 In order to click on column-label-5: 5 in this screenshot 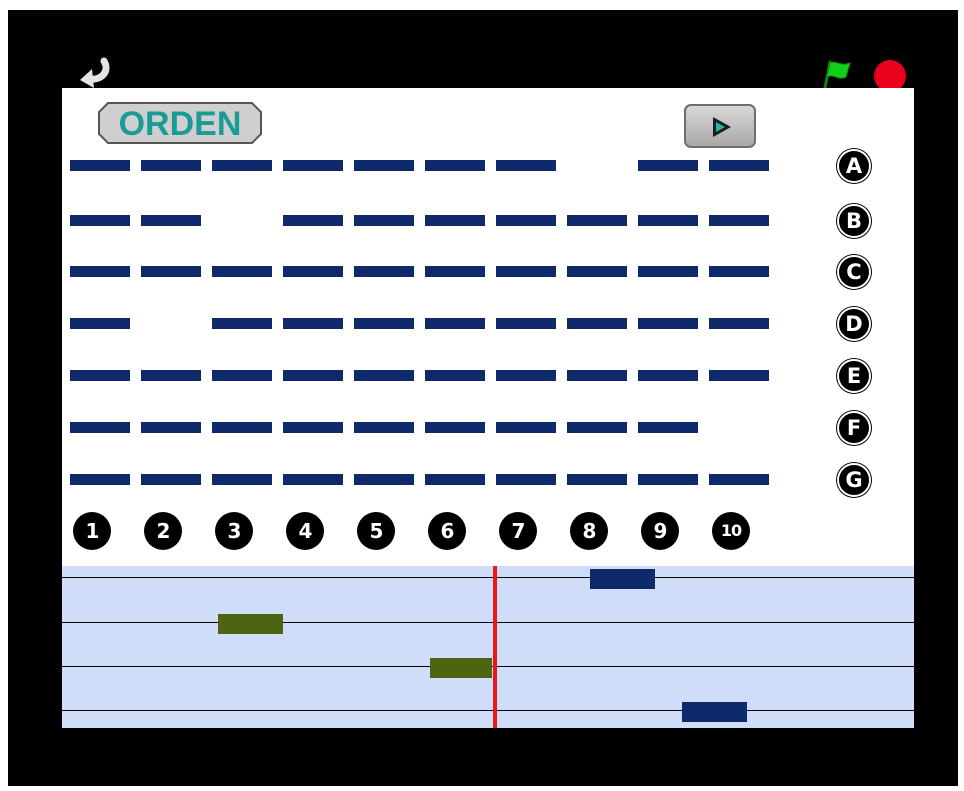, I will do `click(376, 531)`.